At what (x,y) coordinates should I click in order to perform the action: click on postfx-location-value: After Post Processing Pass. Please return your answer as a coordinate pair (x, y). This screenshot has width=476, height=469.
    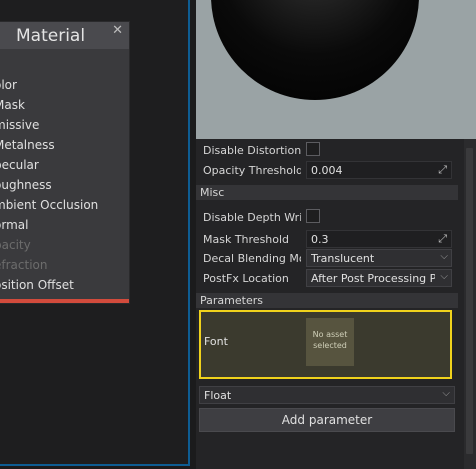
    Looking at the image, I should click on (373, 278).